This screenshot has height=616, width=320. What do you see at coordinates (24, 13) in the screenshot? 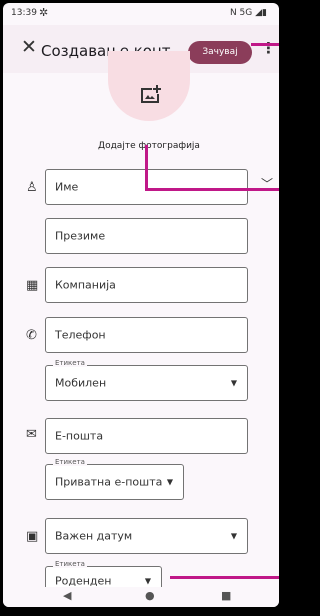
I see `status-time: 13:39` at bounding box center [24, 13].